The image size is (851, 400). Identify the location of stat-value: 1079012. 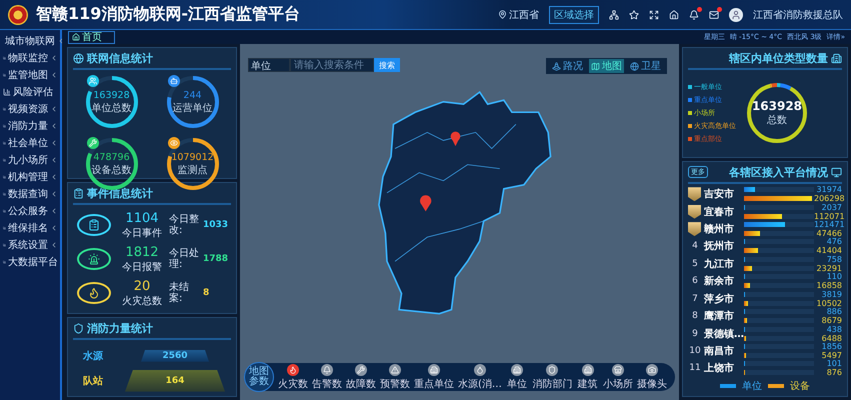
(192, 157).